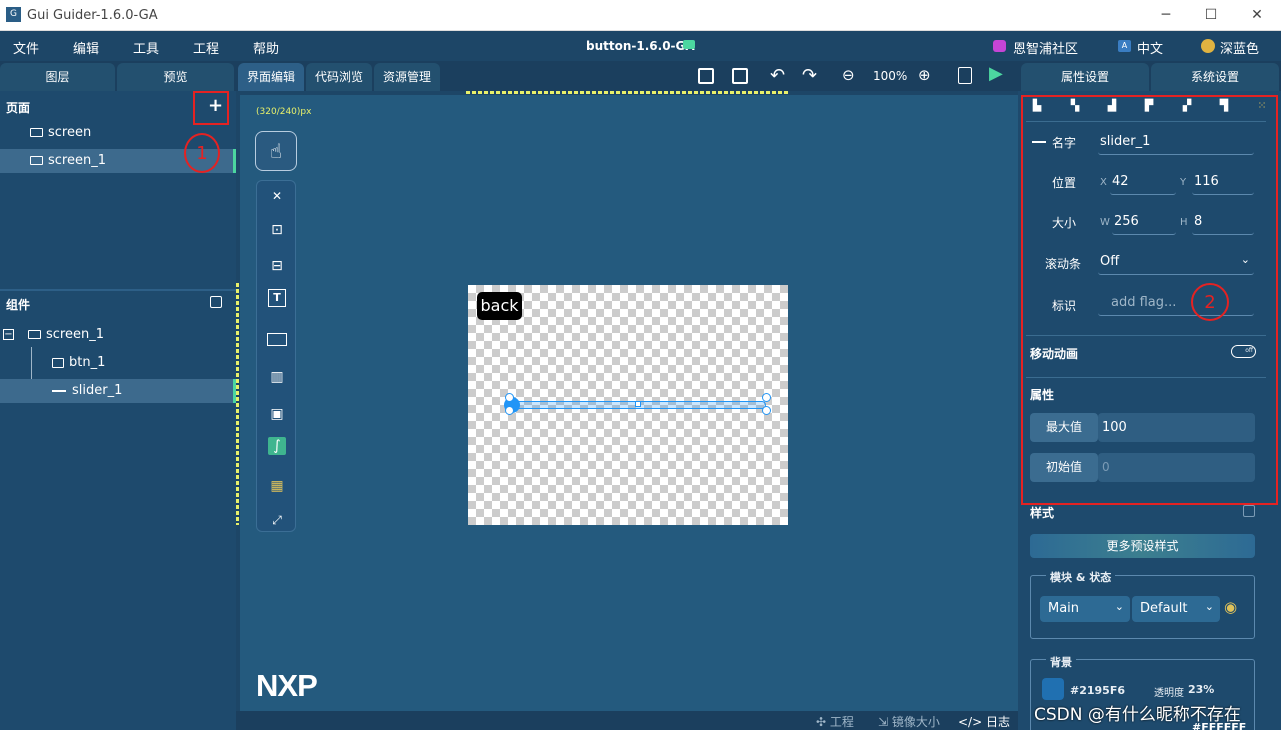 The height and width of the screenshot is (730, 1281). Describe the element at coordinates (1039, 142) in the screenshot. I see `slider-icon` at that location.